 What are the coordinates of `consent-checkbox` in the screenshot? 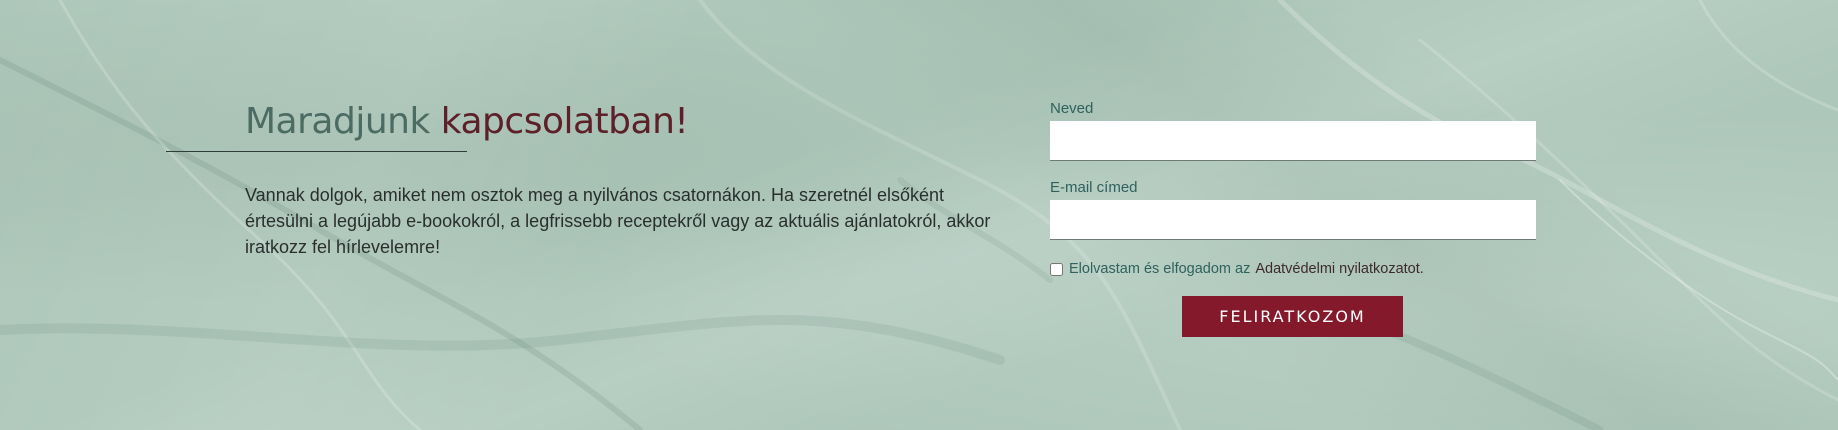 It's located at (1056, 269).